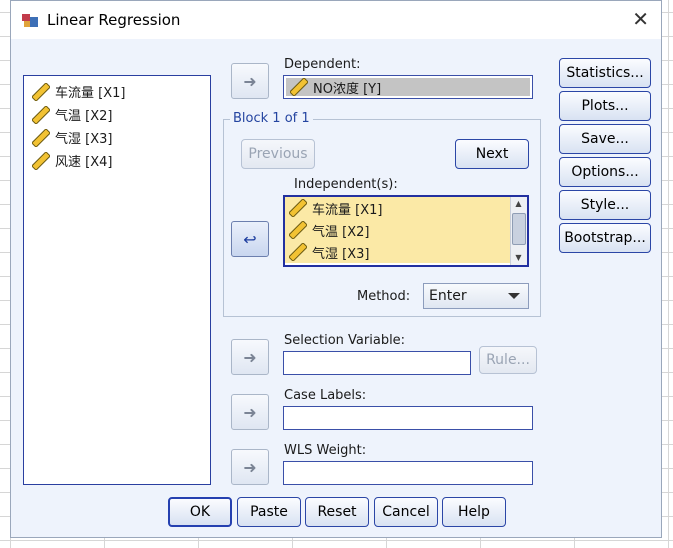 The height and width of the screenshot is (548, 673). I want to click on case-labels-field, so click(408, 418).